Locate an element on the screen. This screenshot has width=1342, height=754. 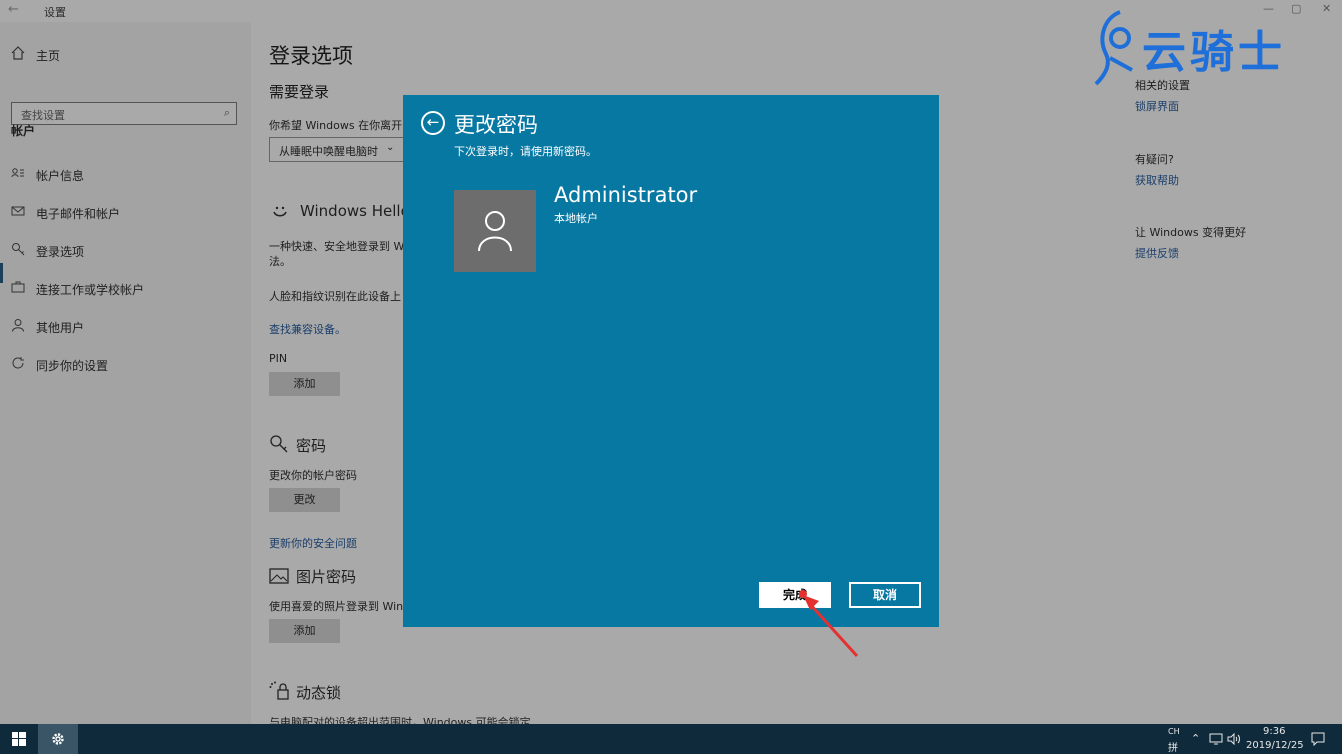
sync-icon is located at coordinates (18, 363).